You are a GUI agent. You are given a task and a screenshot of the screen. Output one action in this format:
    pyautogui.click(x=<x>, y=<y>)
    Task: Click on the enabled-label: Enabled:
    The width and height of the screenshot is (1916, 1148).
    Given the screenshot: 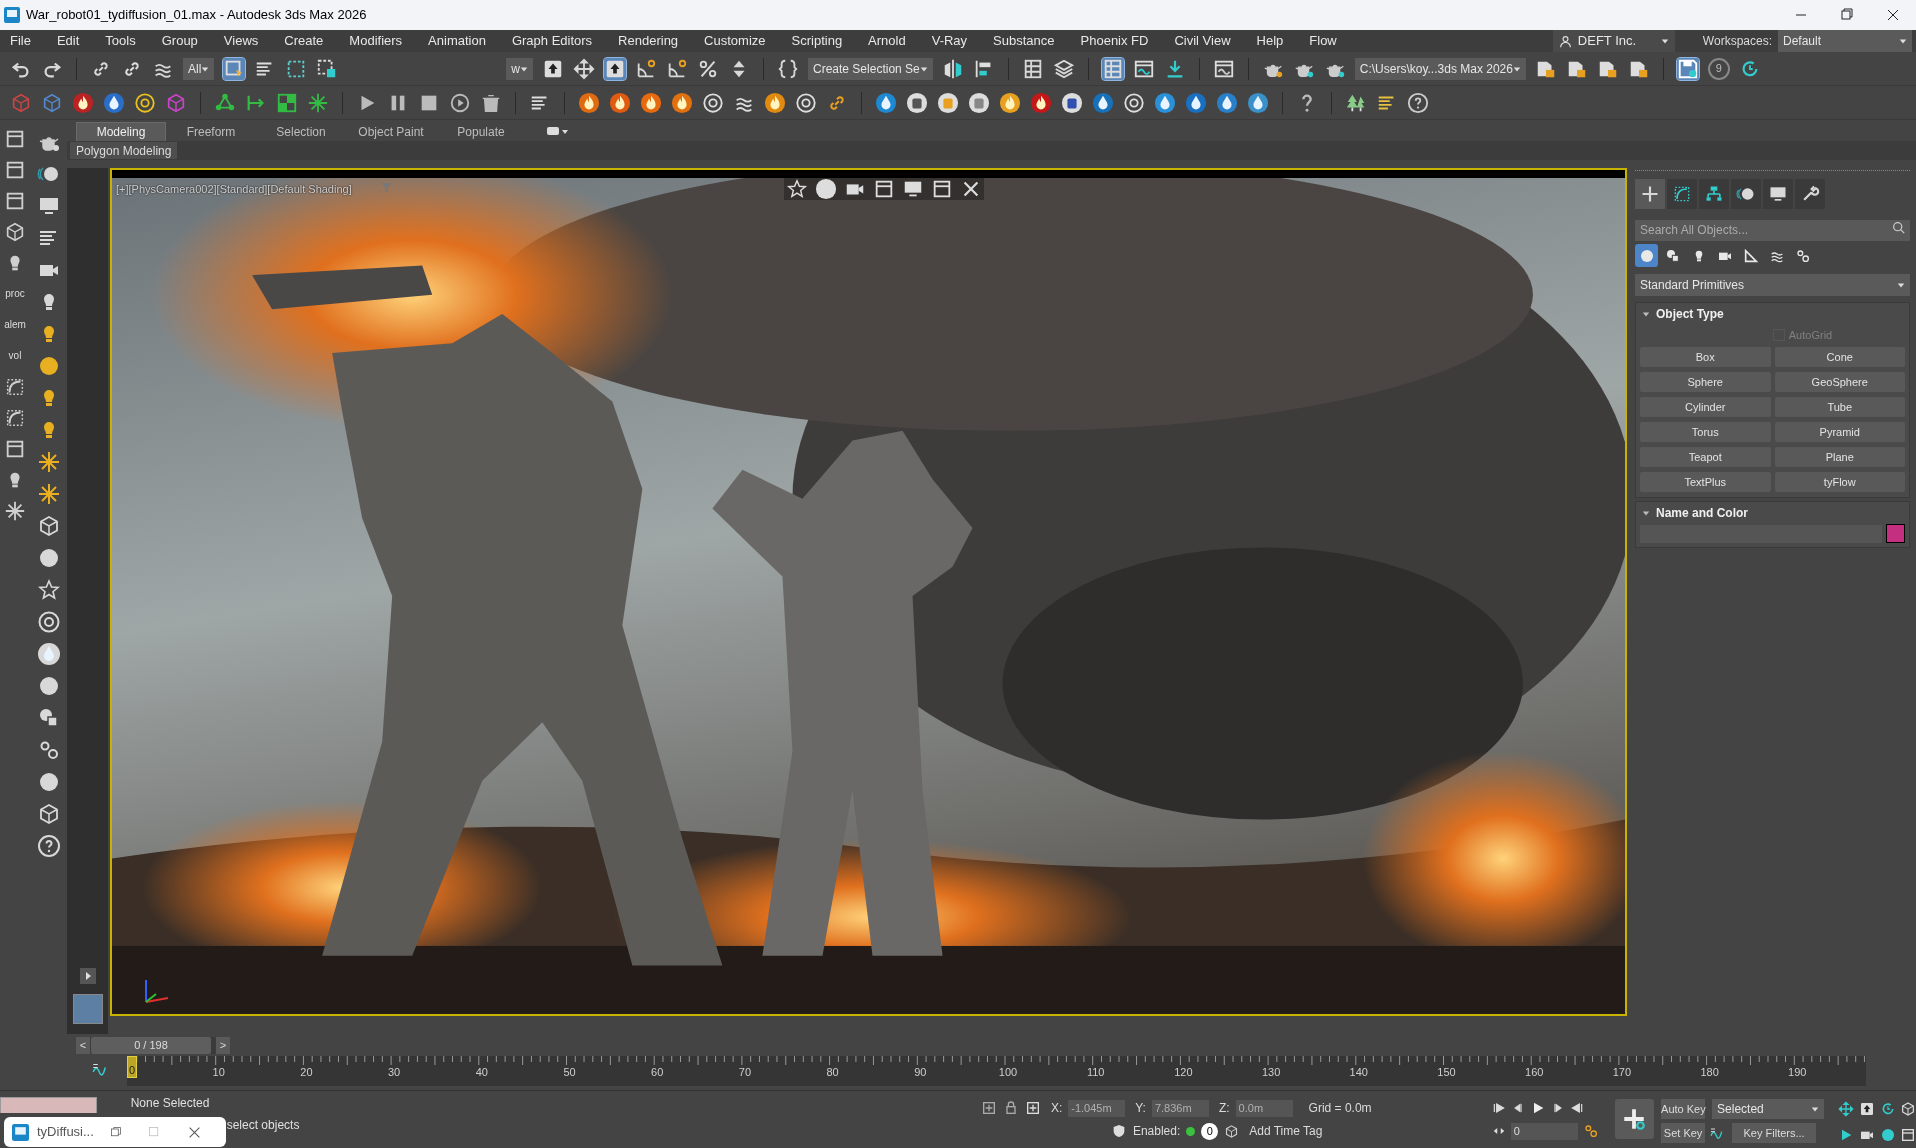 What is the action you would take?
    pyautogui.click(x=1156, y=1131)
    